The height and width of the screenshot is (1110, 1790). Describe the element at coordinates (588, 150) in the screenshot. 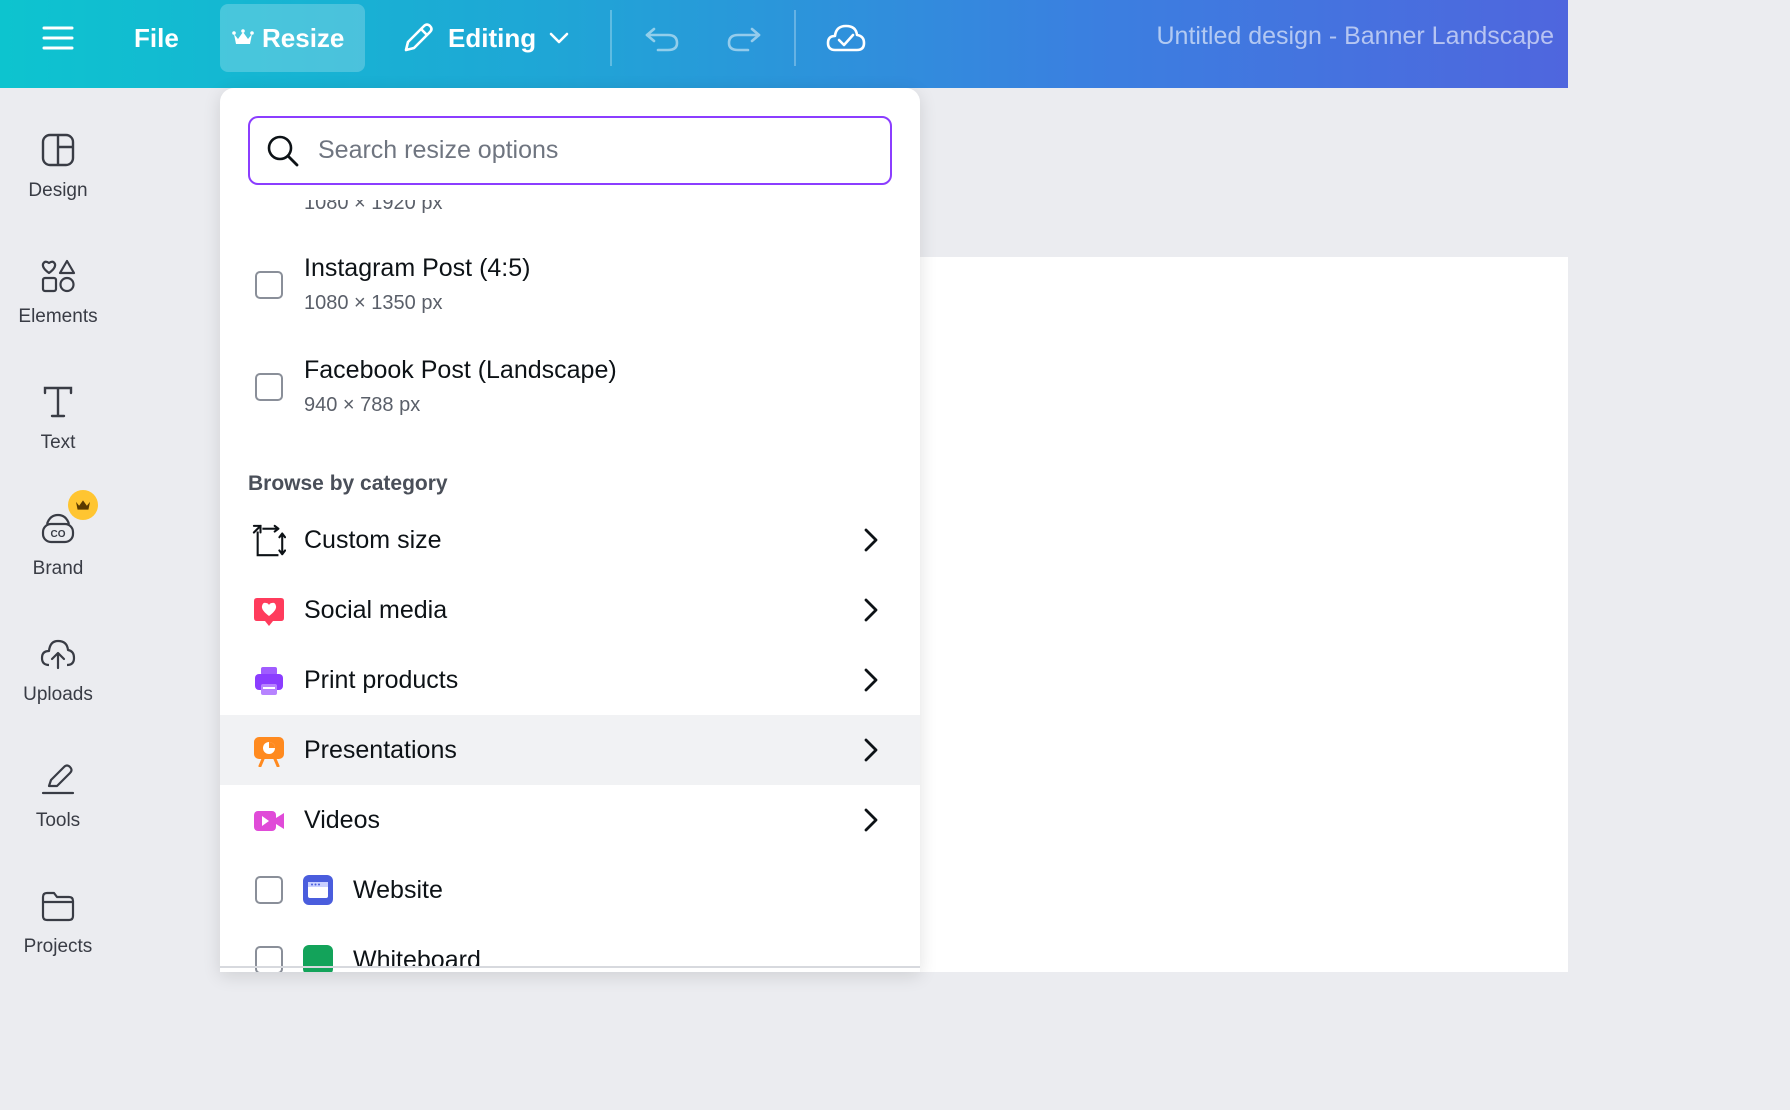

I see `resize-search-input` at that location.